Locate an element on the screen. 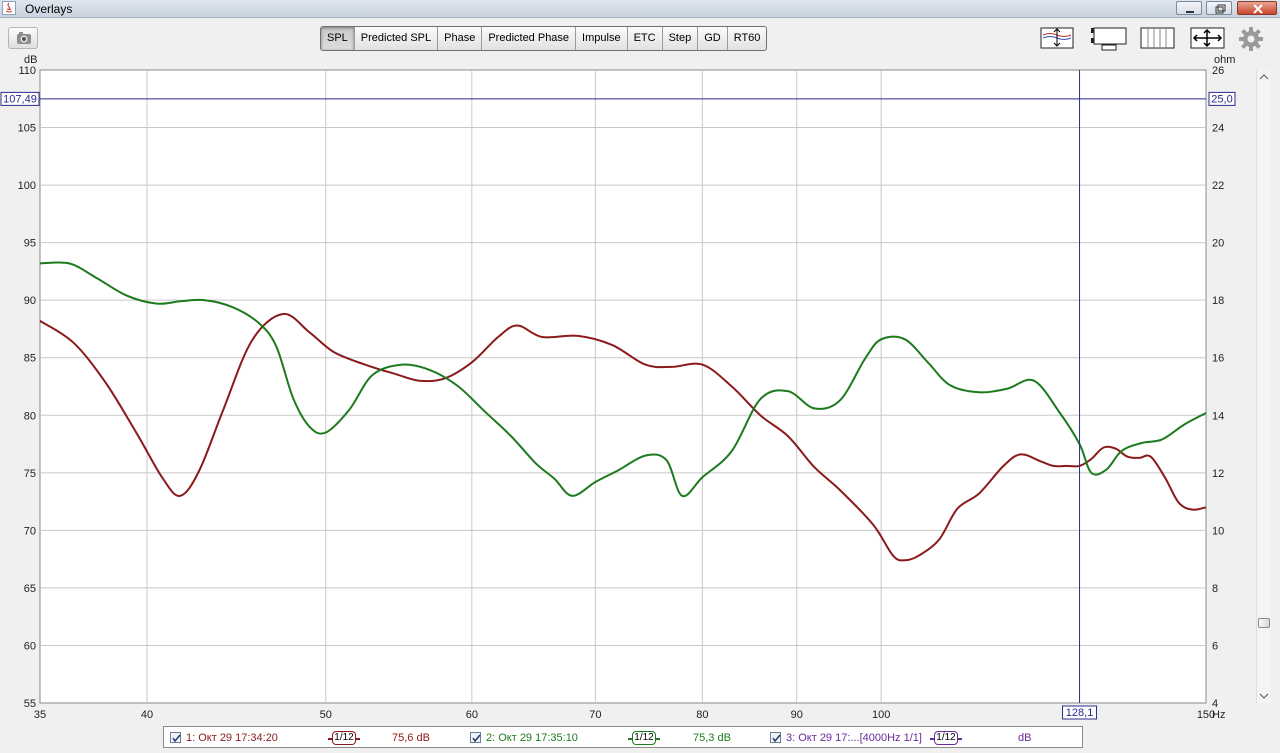 The height and width of the screenshot is (753, 1280). scroll-up-icon is located at coordinates (1264, 77).